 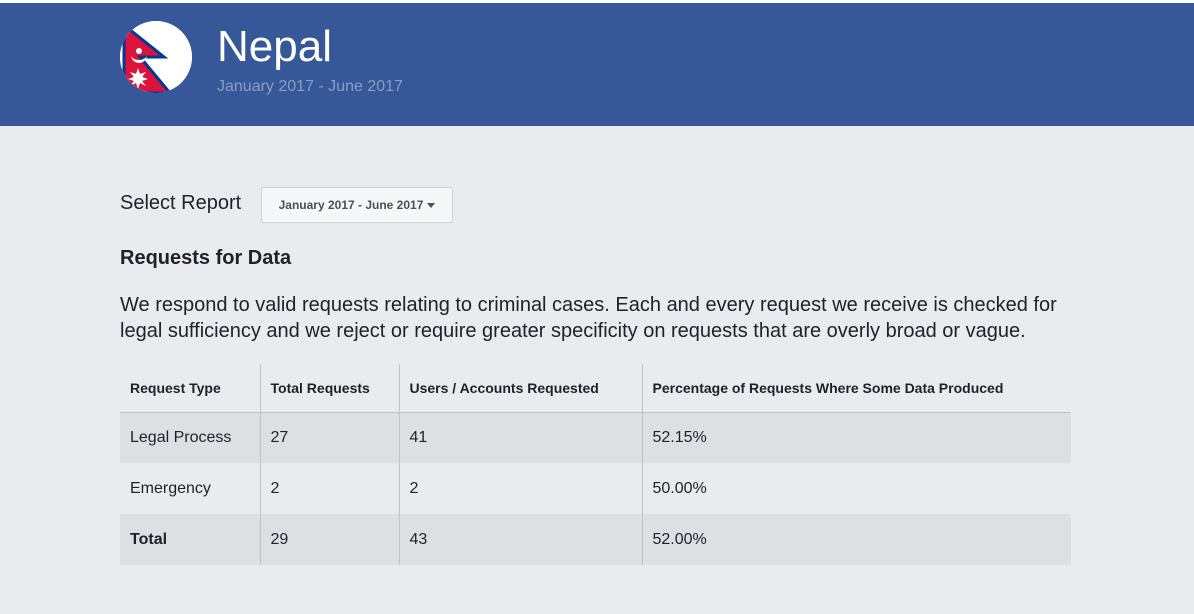 What do you see at coordinates (310, 86) in the screenshot?
I see `report-period: January 2017 - June 2017` at bounding box center [310, 86].